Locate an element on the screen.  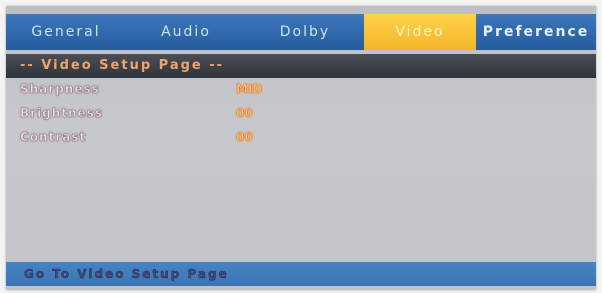
tab-audio: Audio is located at coordinates (186, 32).